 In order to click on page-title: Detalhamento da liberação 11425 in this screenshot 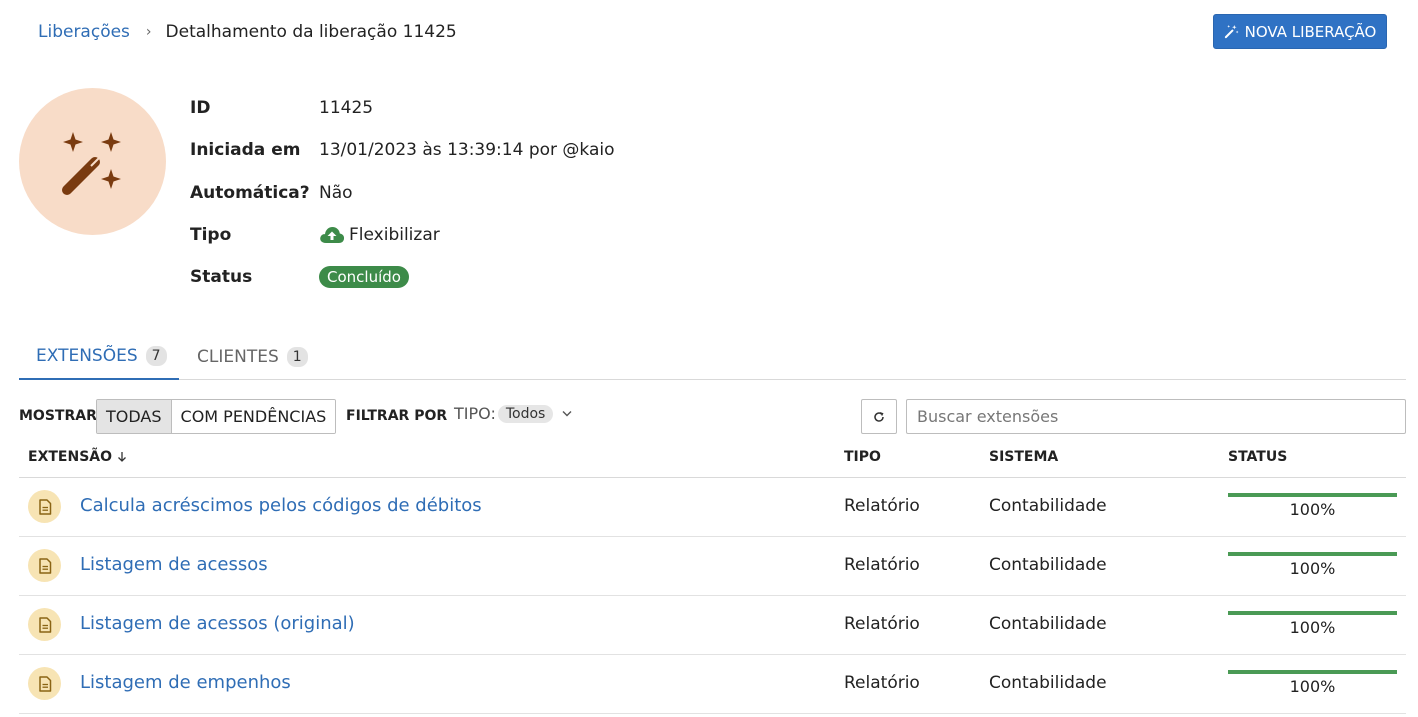, I will do `click(311, 32)`.